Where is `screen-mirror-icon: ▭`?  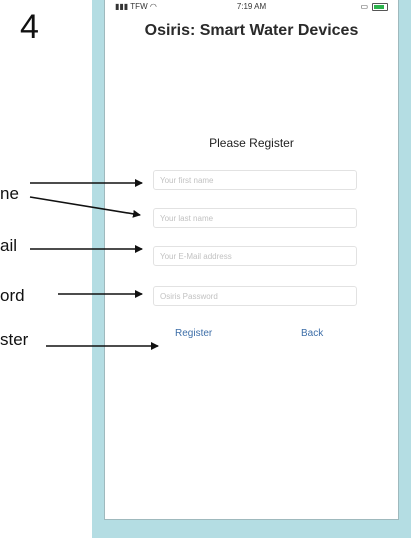 screen-mirror-icon: ▭ is located at coordinates (364, 6).